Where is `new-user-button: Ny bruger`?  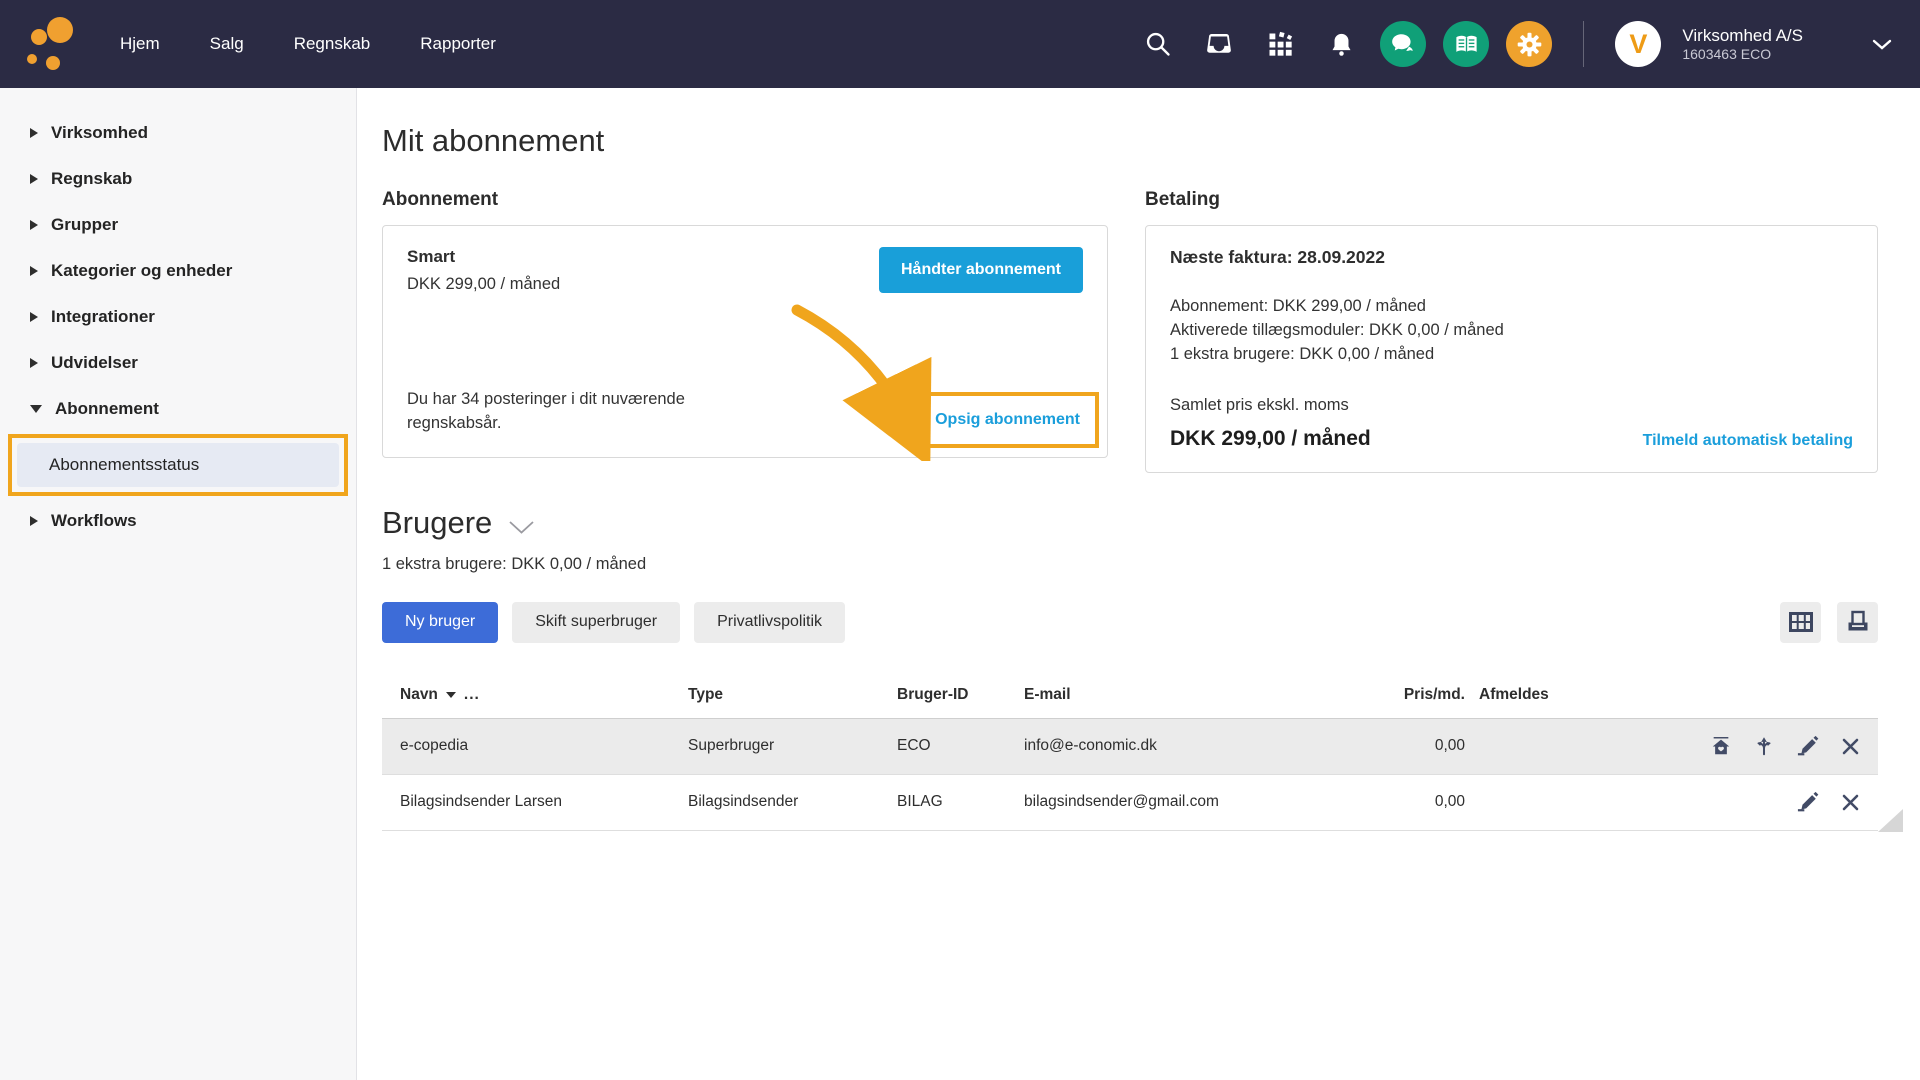 new-user-button: Ny bruger is located at coordinates (440, 622).